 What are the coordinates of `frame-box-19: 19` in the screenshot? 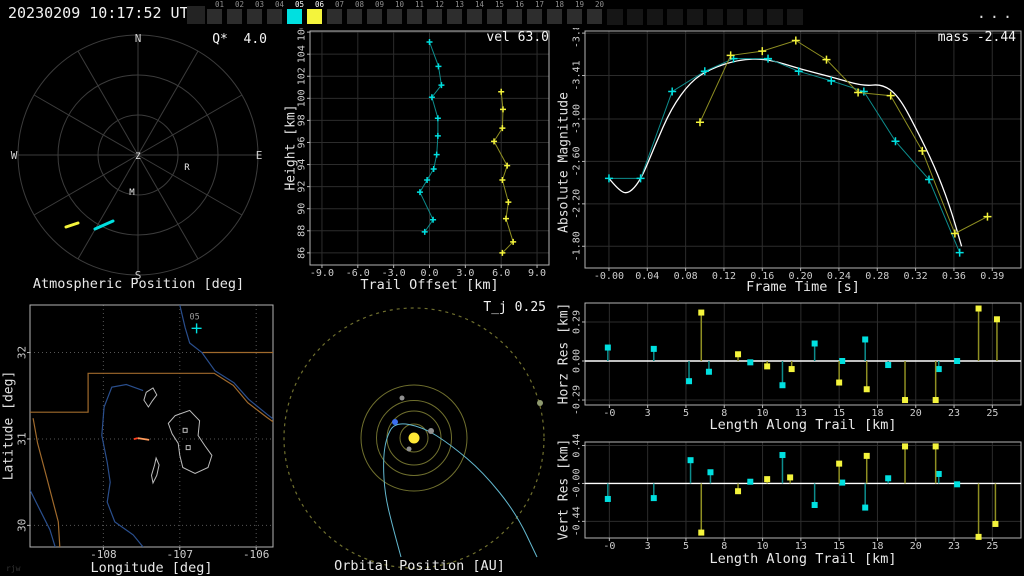 It's located at (576, 13).